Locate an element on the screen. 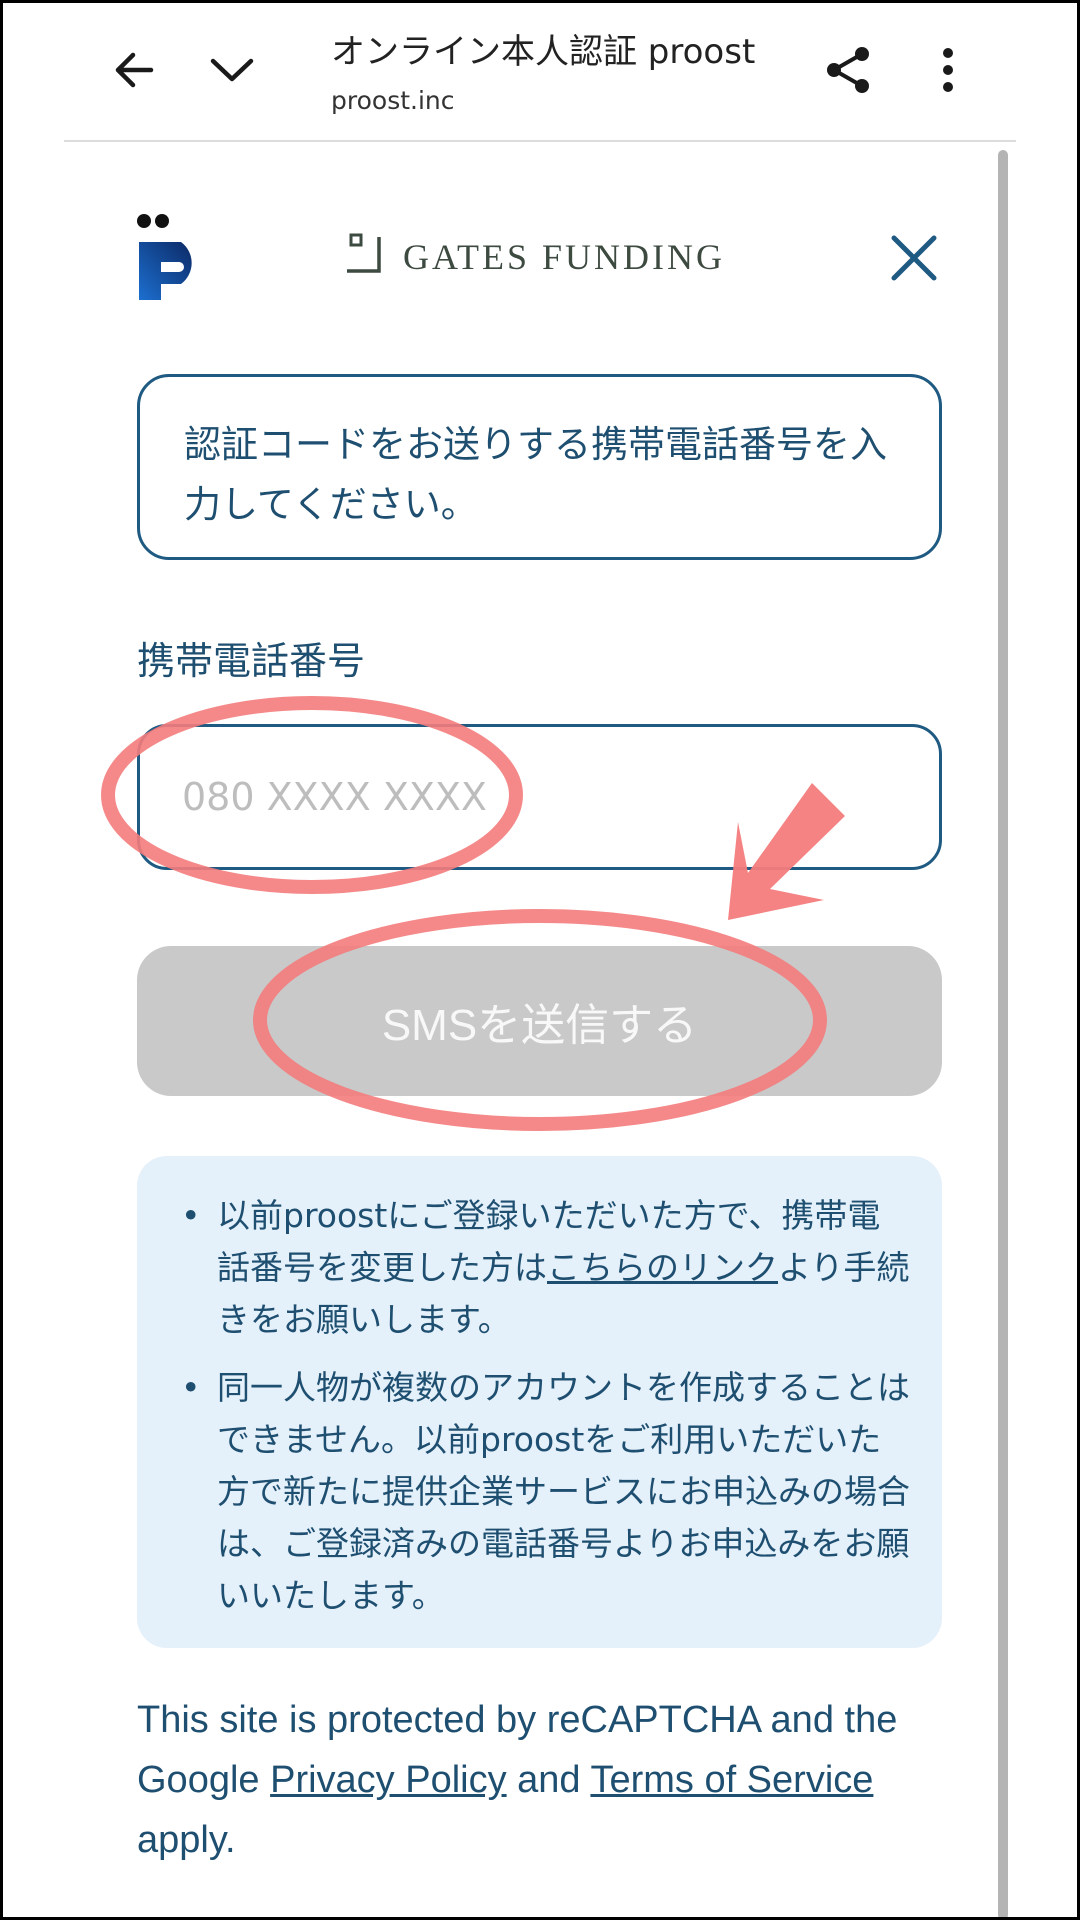  instruction-box: 認証コードをお送りする携帯電話番号を入力してください。 is located at coordinates (539, 467).